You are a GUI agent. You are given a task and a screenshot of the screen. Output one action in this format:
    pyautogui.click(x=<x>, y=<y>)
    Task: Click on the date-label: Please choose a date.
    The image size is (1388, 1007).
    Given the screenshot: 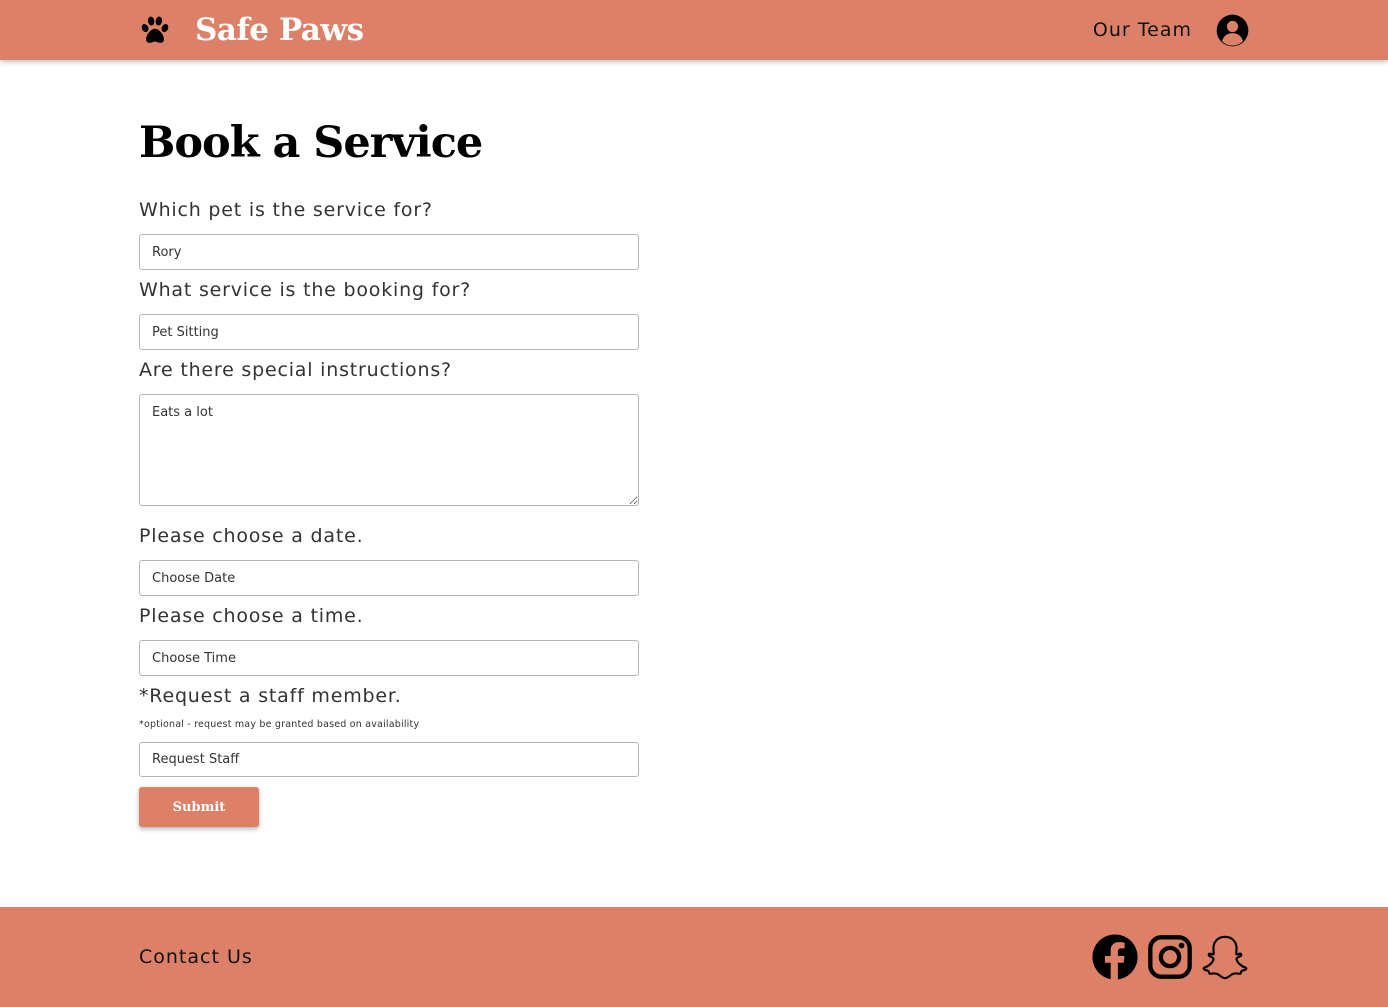 What is the action you would take?
    pyautogui.click(x=251, y=536)
    